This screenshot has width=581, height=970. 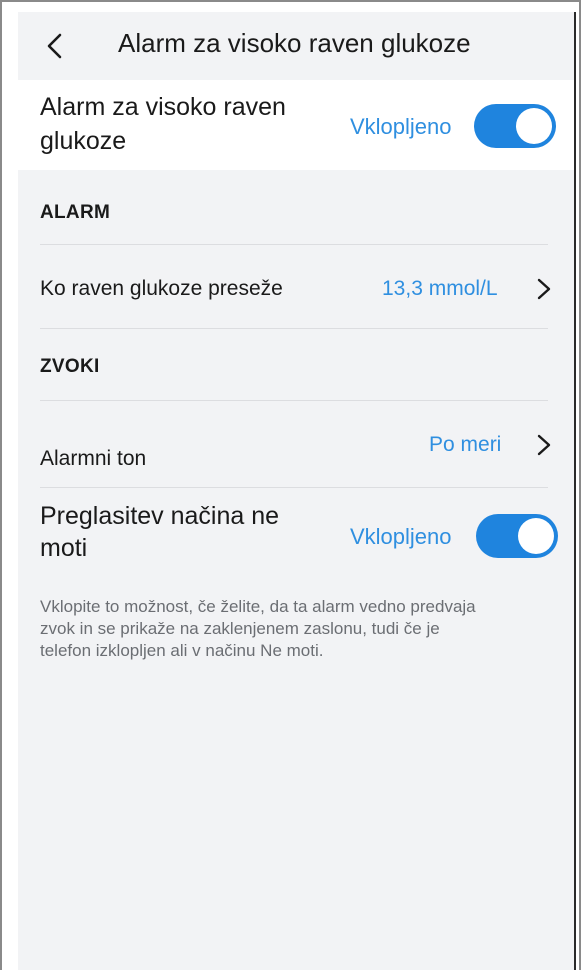 What do you see at coordinates (465, 444) in the screenshot?
I see `alarm-tone-value: Po meri` at bounding box center [465, 444].